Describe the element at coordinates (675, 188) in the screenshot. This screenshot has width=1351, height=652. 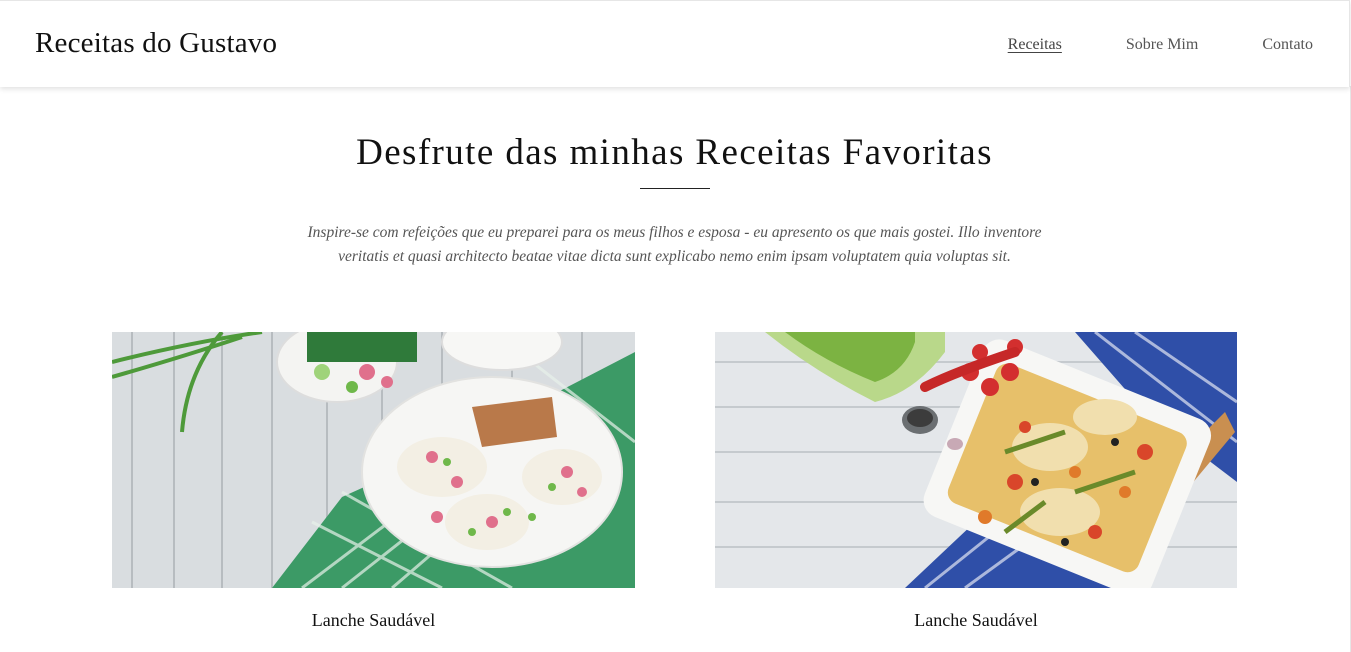
I see `title-divider` at that location.